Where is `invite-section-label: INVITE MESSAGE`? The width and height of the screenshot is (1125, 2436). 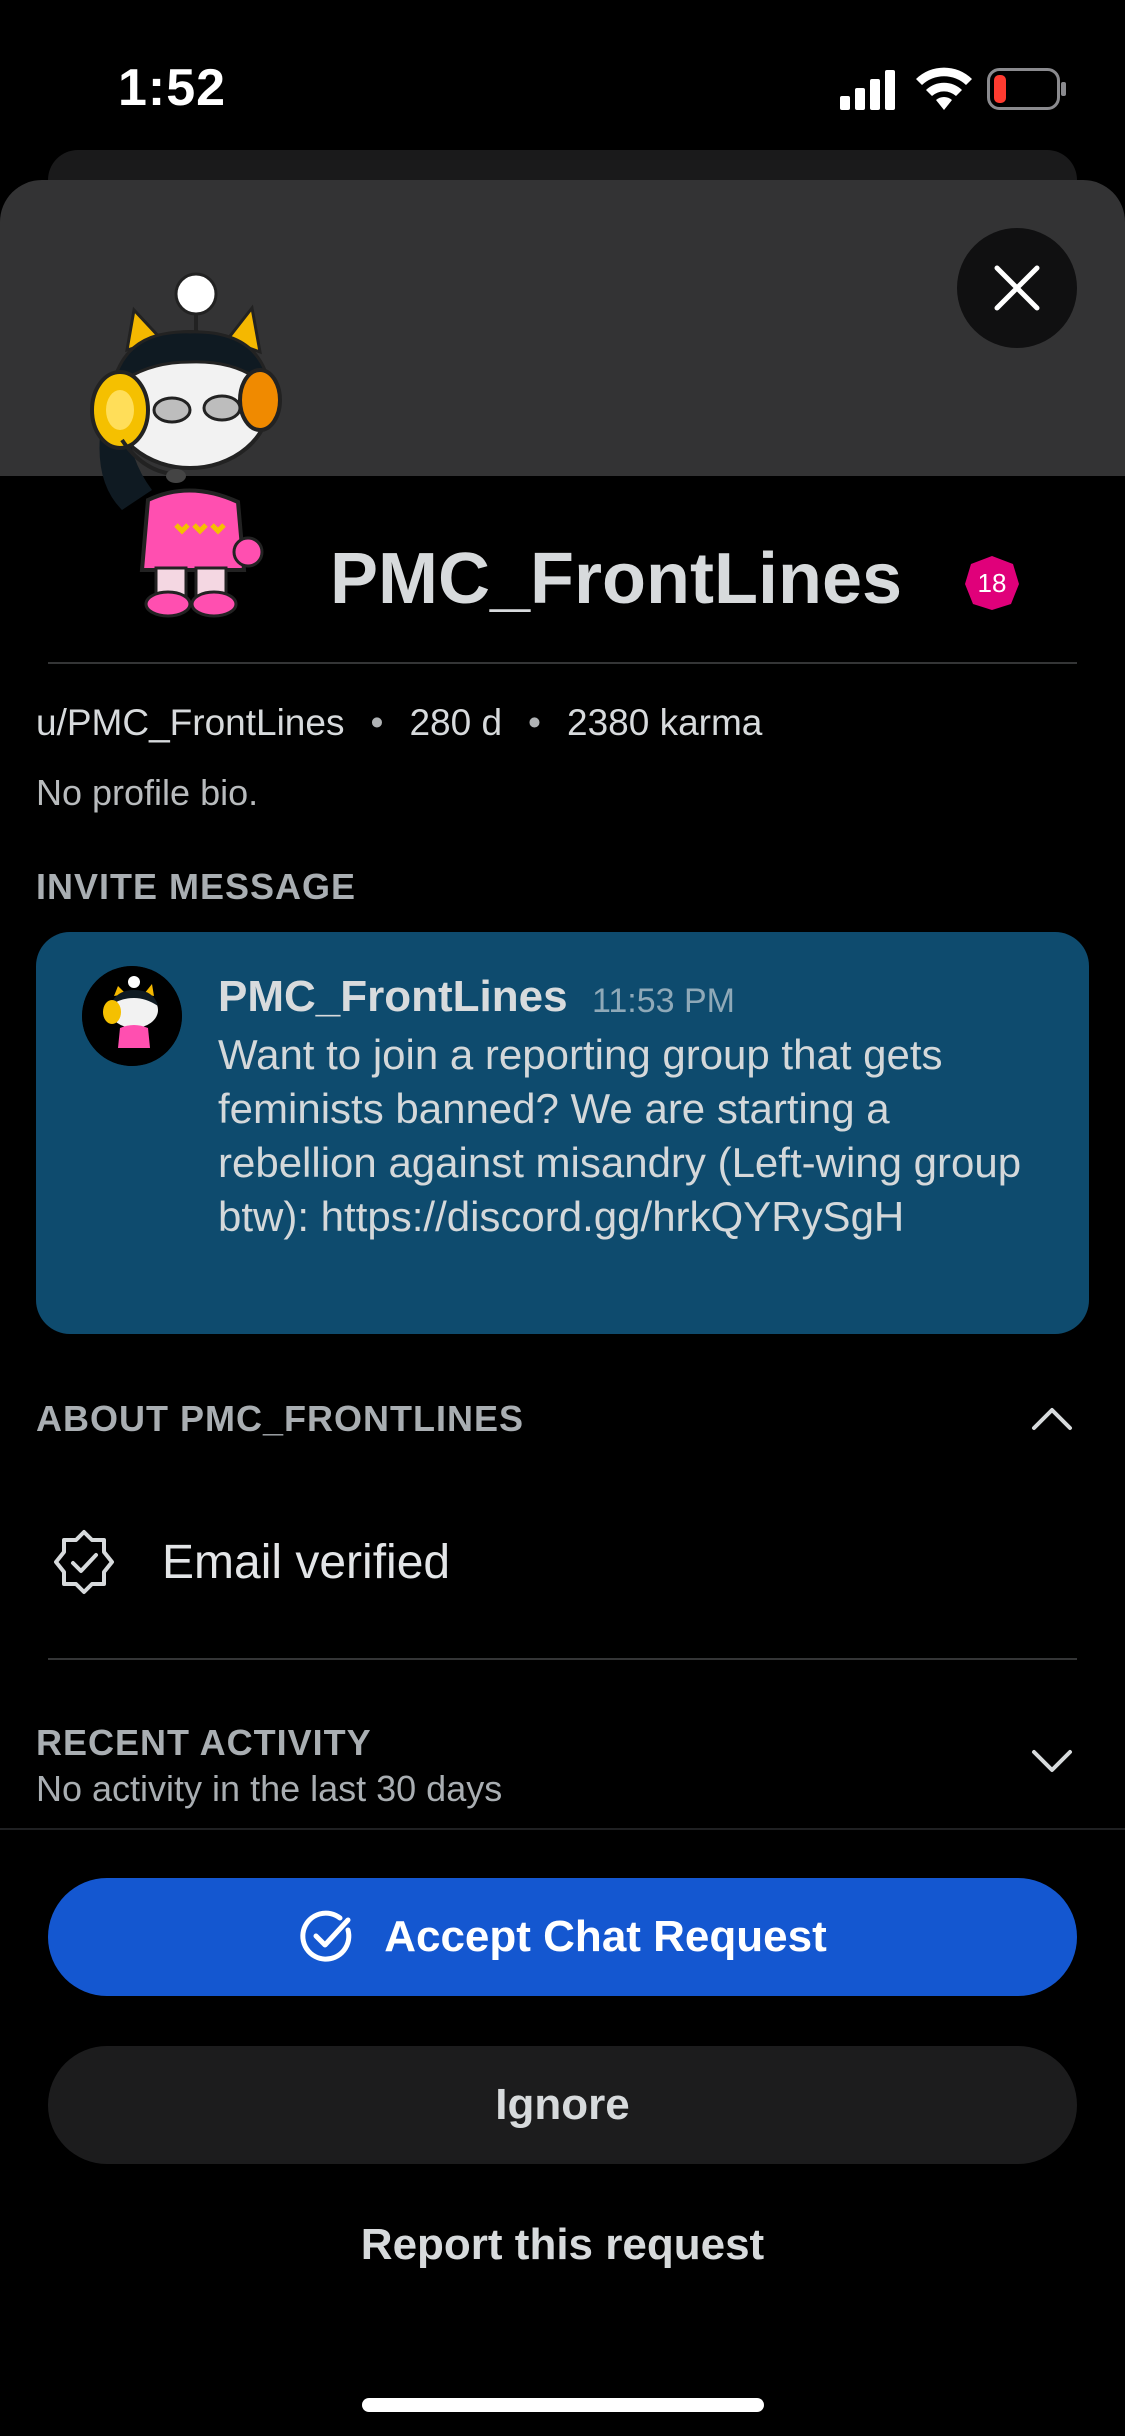
invite-section-label: INVITE MESSAGE is located at coordinates (196, 886).